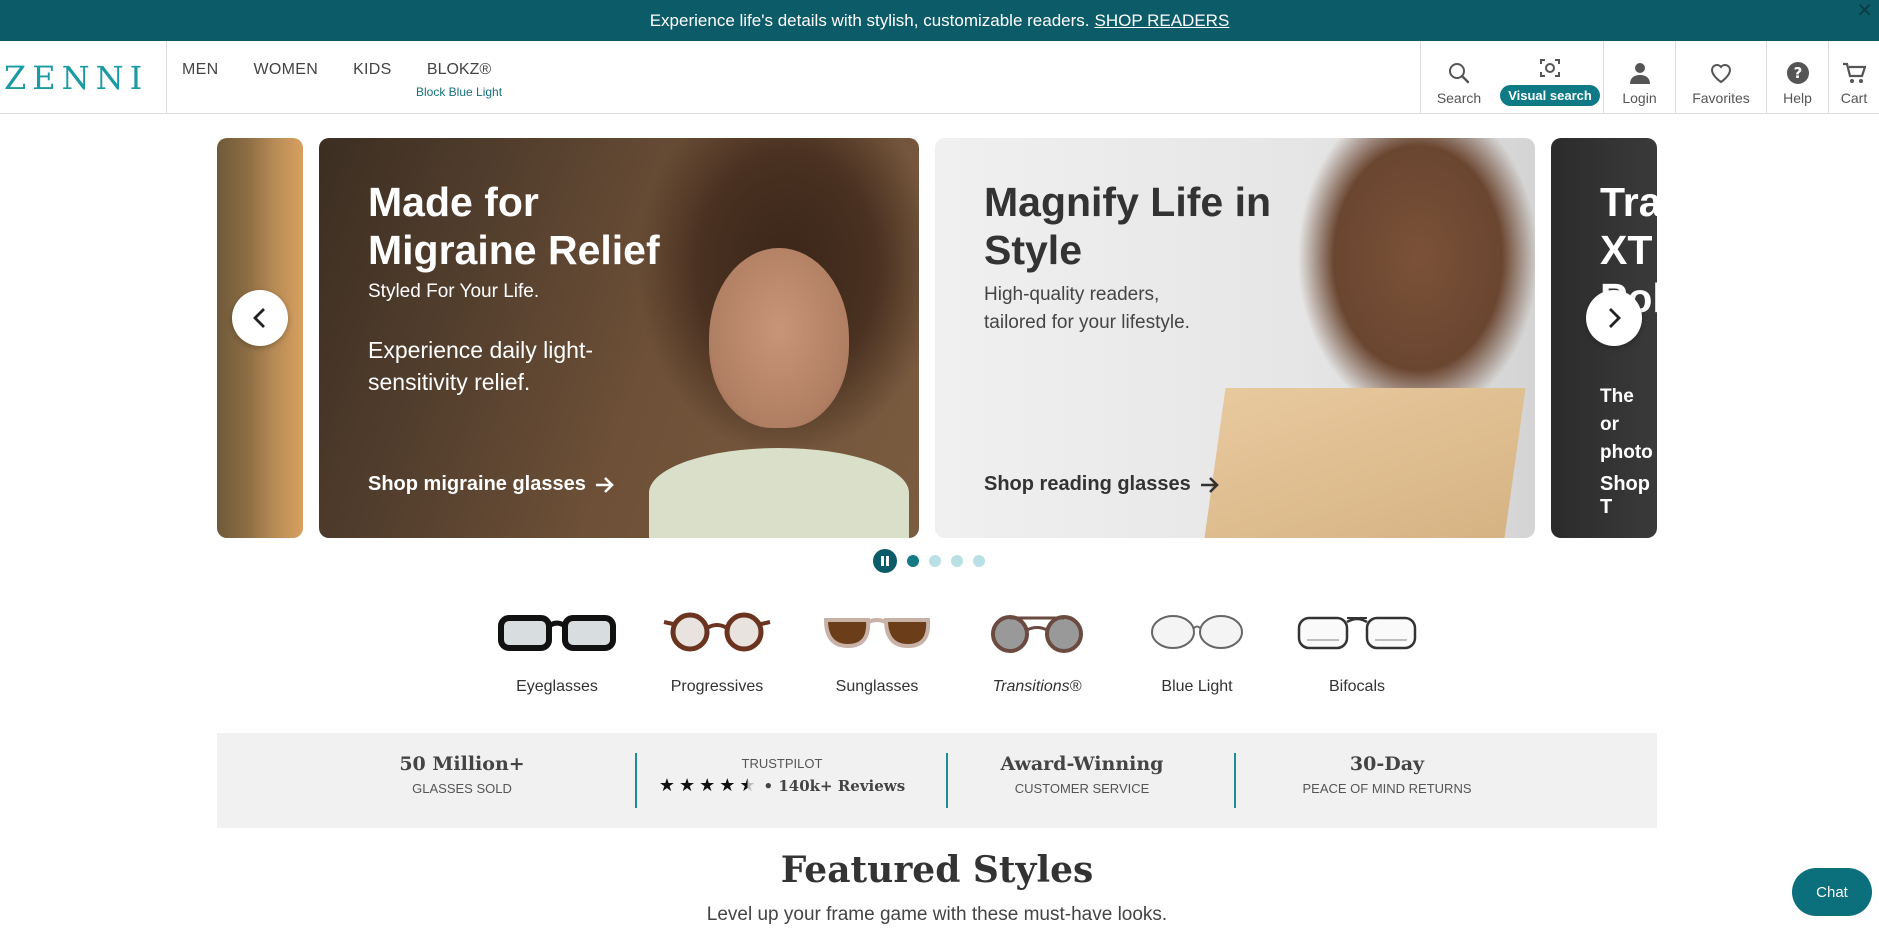  What do you see at coordinates (1357, 686) in the screenshot?
I see `category-label: Bifocals` at bounding box center [1357, 686].